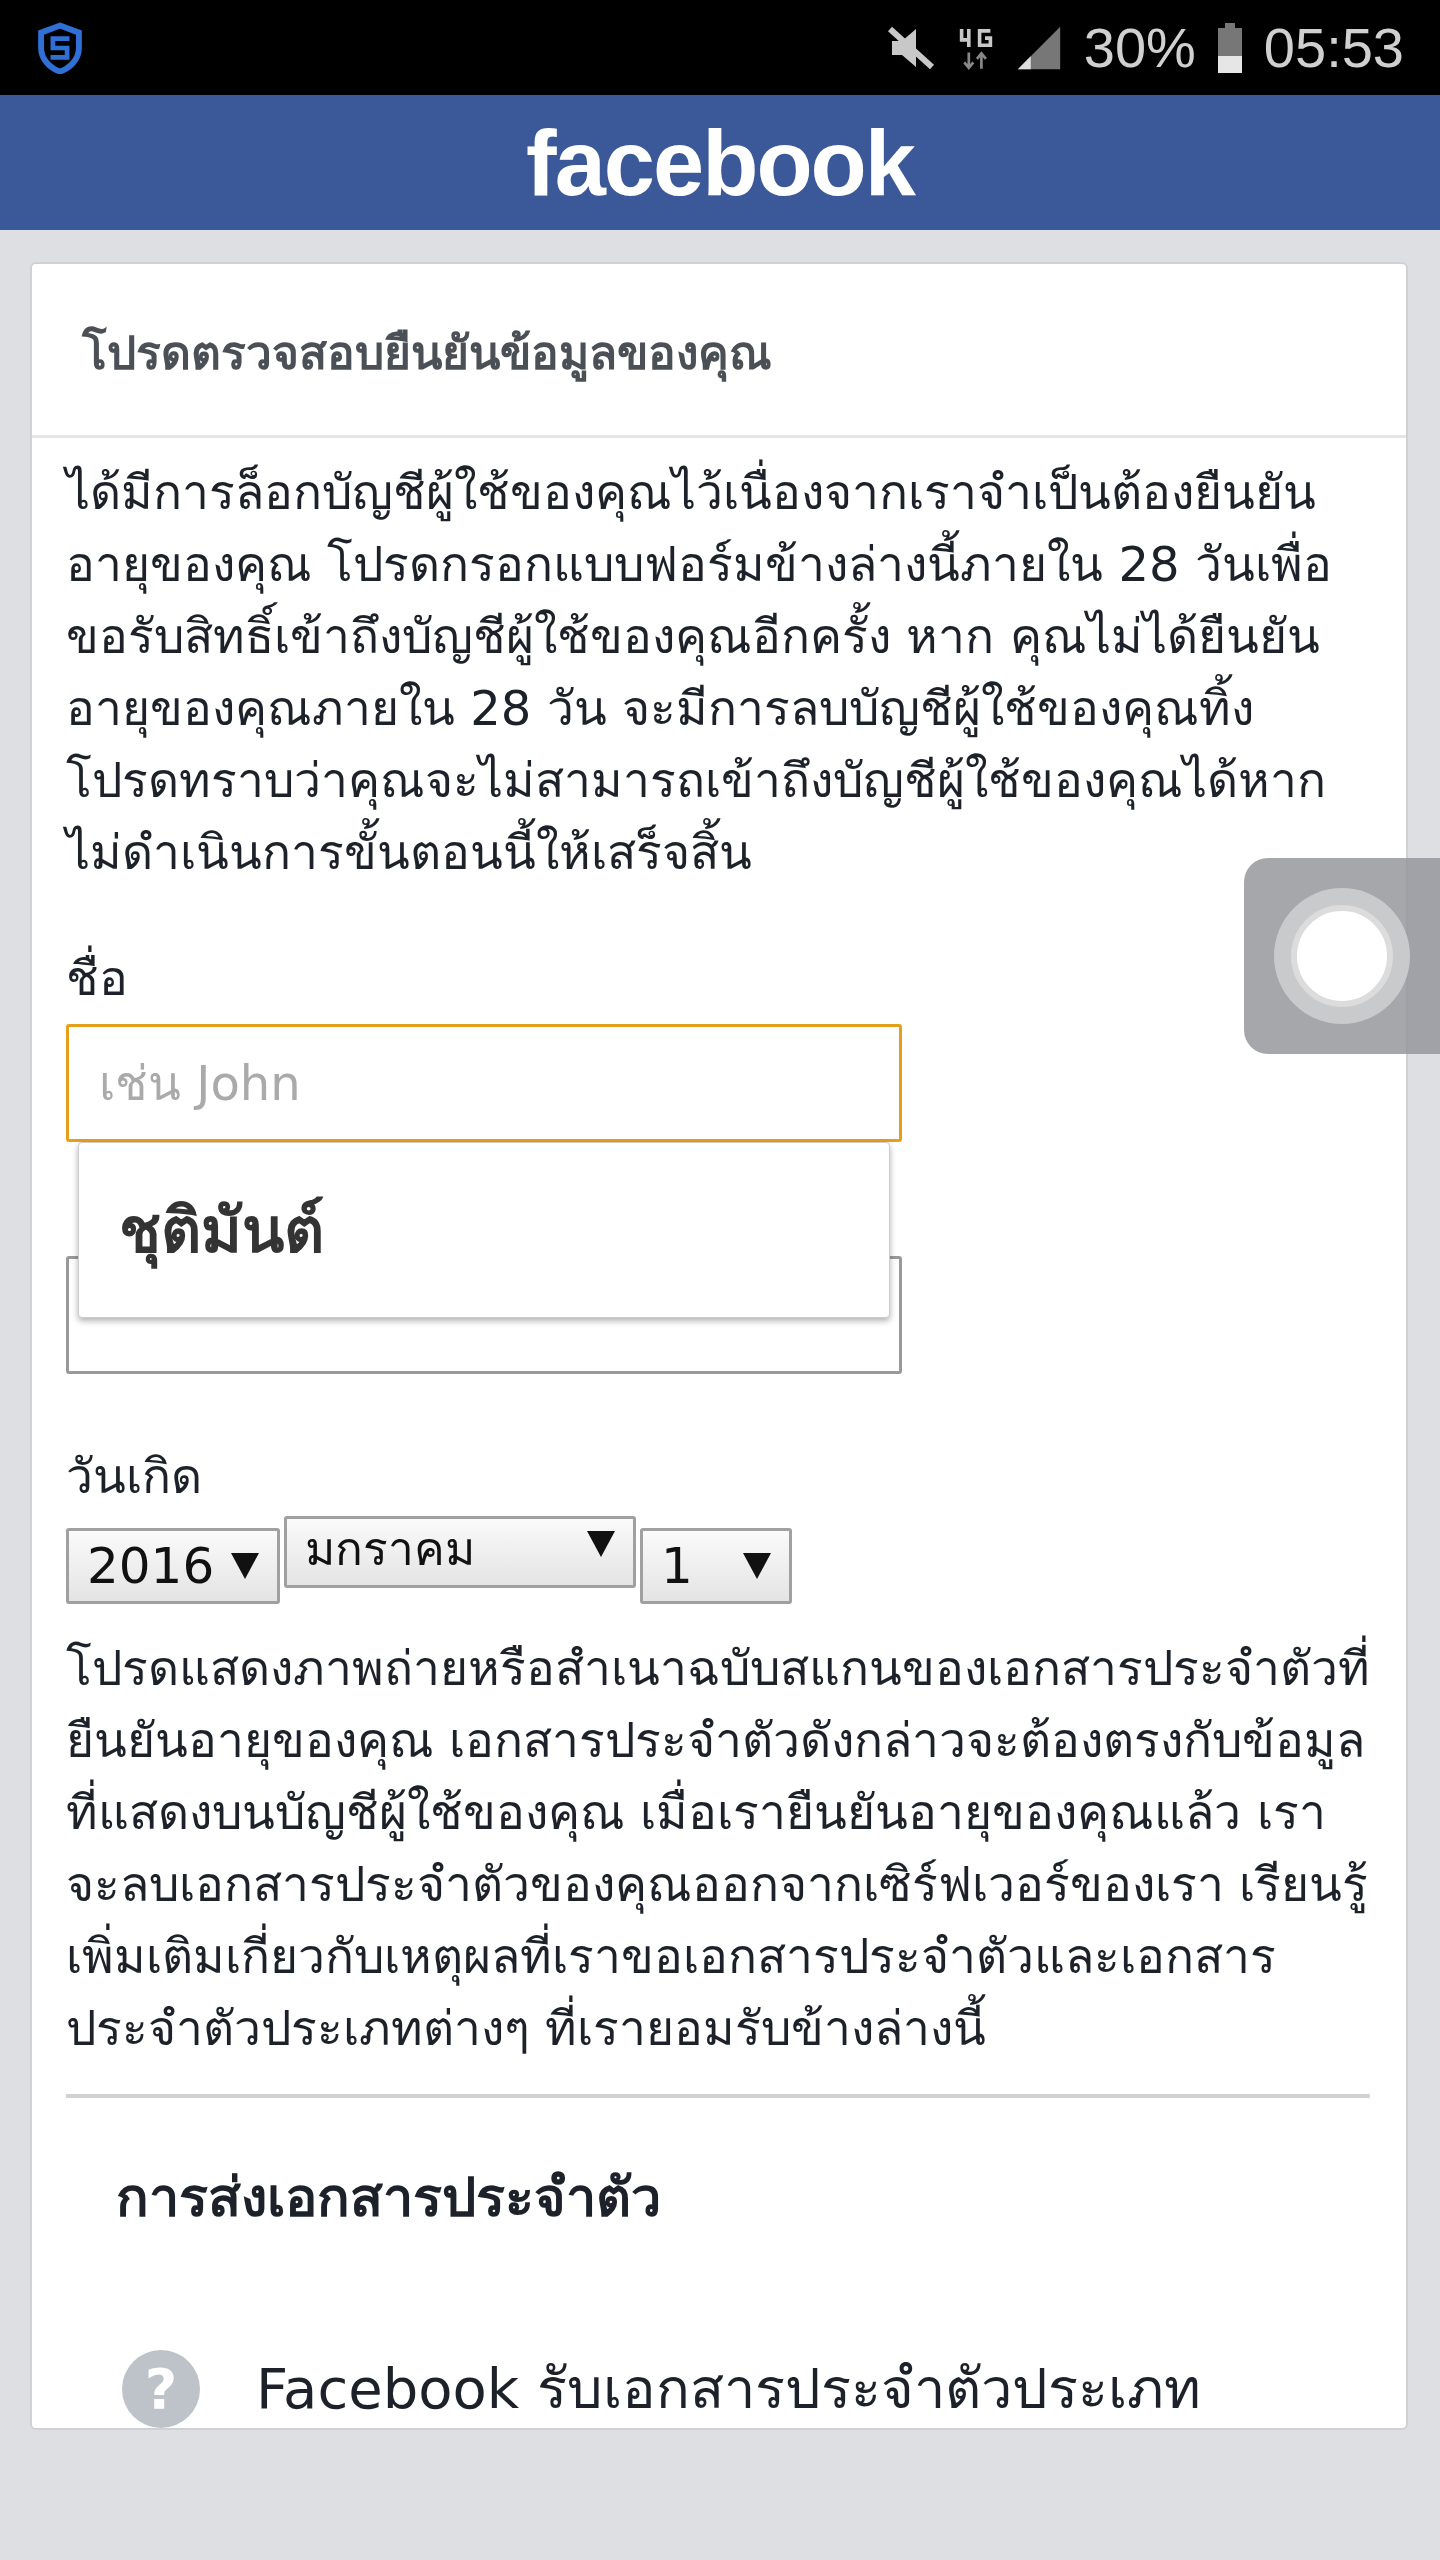 The image size is (1440, 2560). Describe the element at coordinates (1229, 47) in the screenshot. I see `battery-icon` at that location.